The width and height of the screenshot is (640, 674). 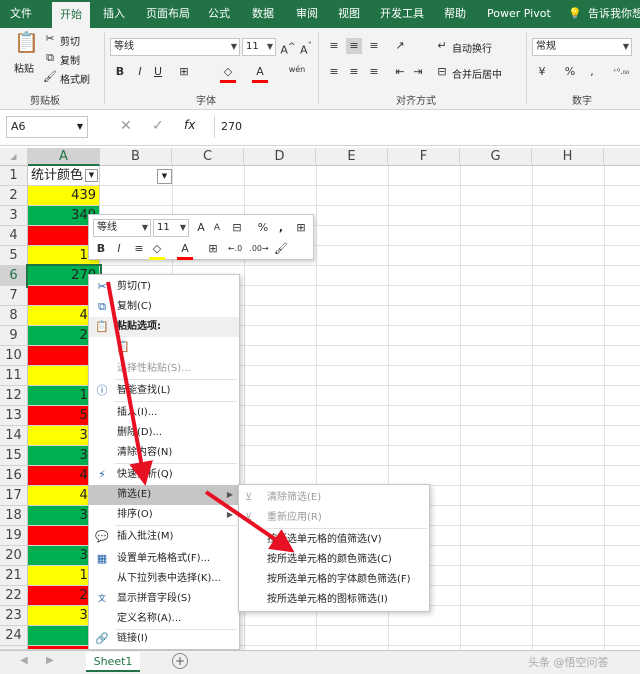 I want to click on tab-view: 视图, so click(x=349, y=14).